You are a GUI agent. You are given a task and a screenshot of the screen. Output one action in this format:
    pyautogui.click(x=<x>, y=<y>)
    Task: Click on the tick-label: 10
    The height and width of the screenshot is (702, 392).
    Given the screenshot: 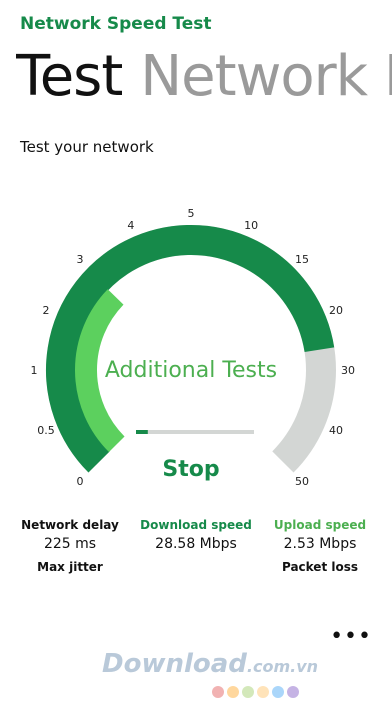 What is the action you would take?
    pyautogui.click(x=251, y=225)
    